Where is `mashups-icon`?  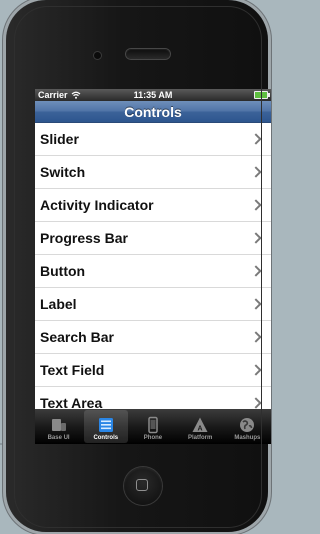 mashups-icon is located at coordinates (247, 425).